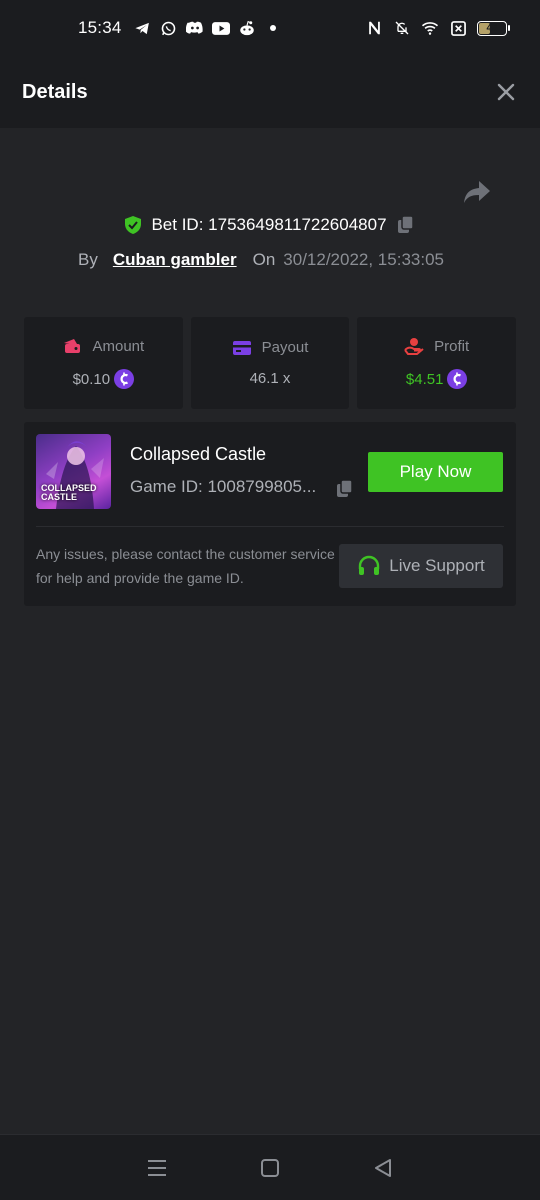  What do you see at coordinates (88, 259) in the screenshot?
I see `by-label: By` at bounding box center [88, 259].